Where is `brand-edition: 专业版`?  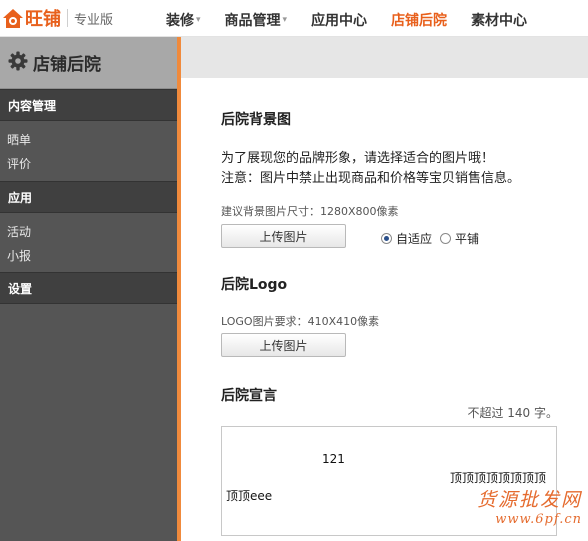 brand-edition: 专业版 is located at coordinates (94, 20).